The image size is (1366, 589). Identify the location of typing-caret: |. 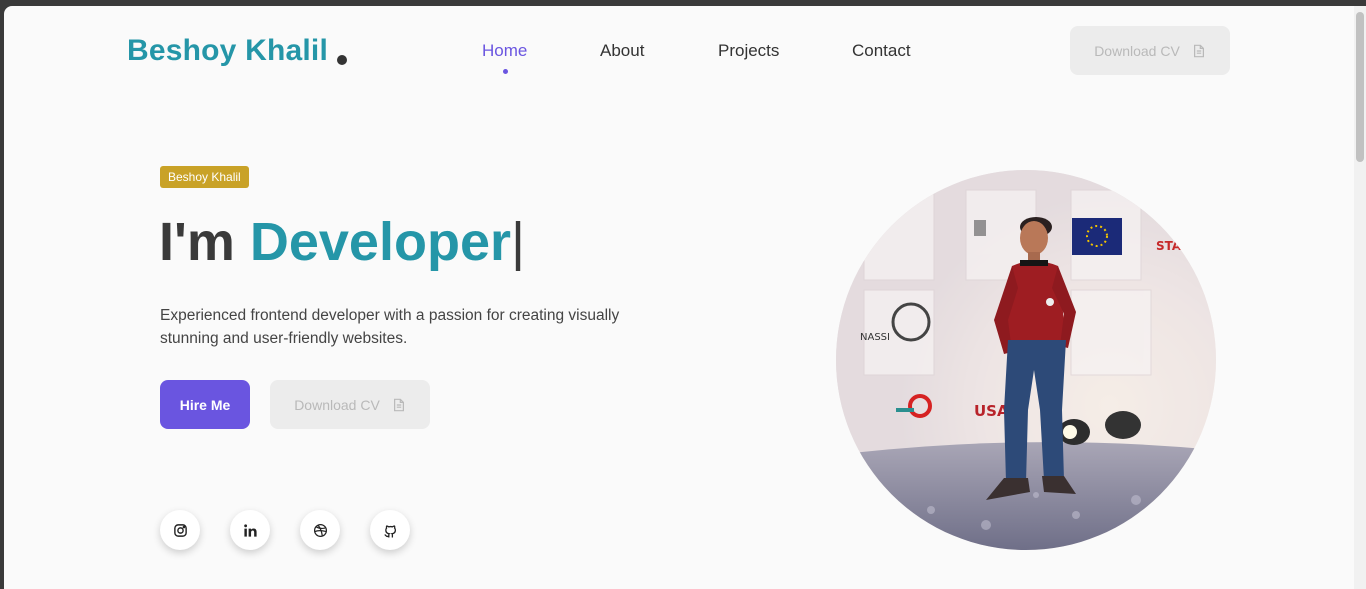
(518, 242).